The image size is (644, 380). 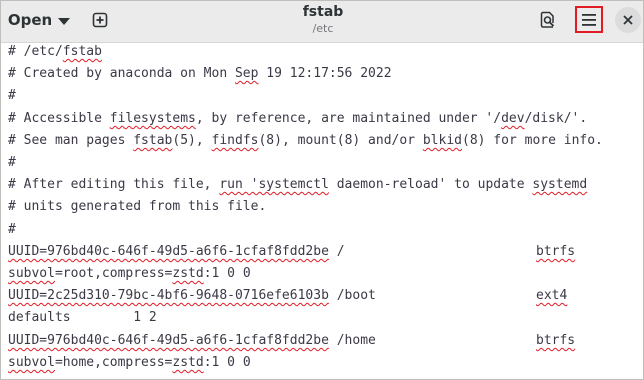 I want to click on text-line: subvol=root,compress=zstd:1 0 0, so click(x=129, y=274).